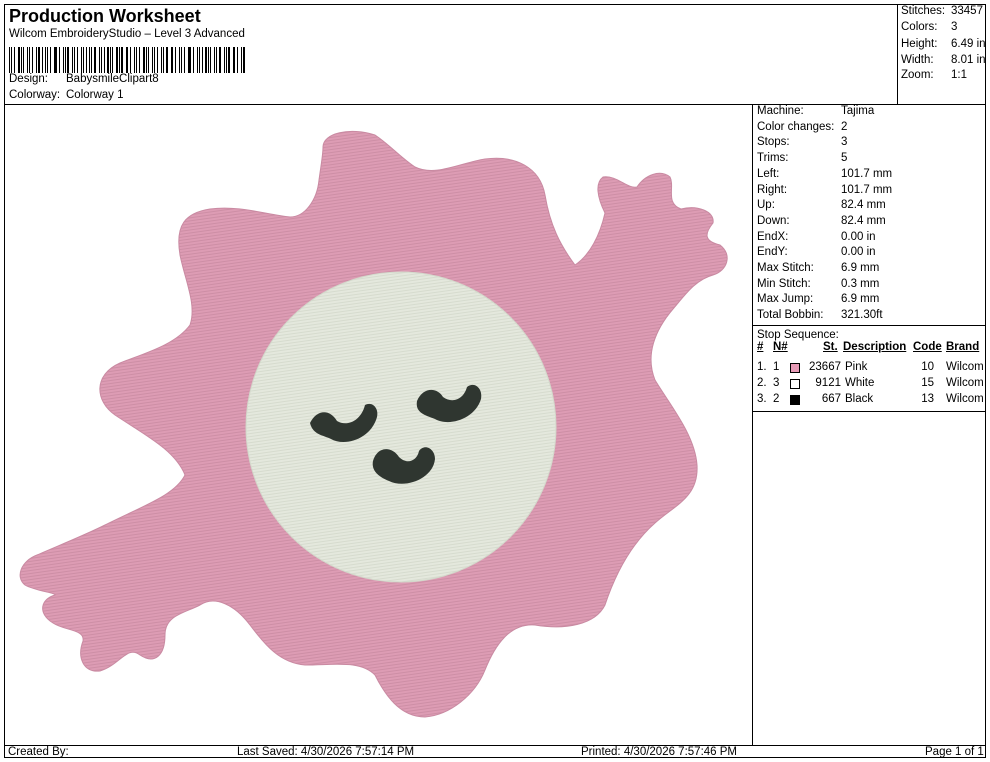 This screenshot has height=762, width=990. What do you see at coordinates (112, 79) in the screenshot?
I see `design-value: BabysmileClipart8` at bounding box center [112, 79].